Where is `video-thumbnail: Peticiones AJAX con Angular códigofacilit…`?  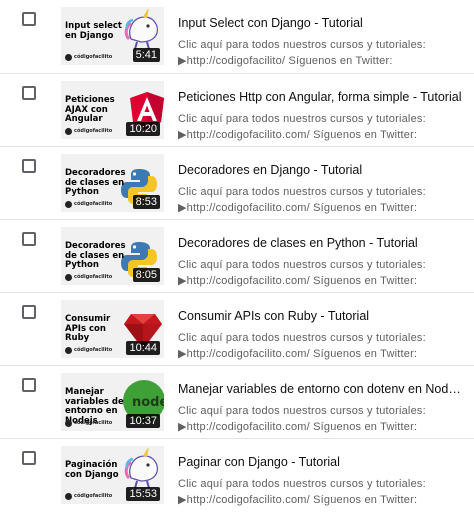 video-thumbnail: Peticiones AJAX con Angular códigofacilit… is located at coordinates (112, 110).